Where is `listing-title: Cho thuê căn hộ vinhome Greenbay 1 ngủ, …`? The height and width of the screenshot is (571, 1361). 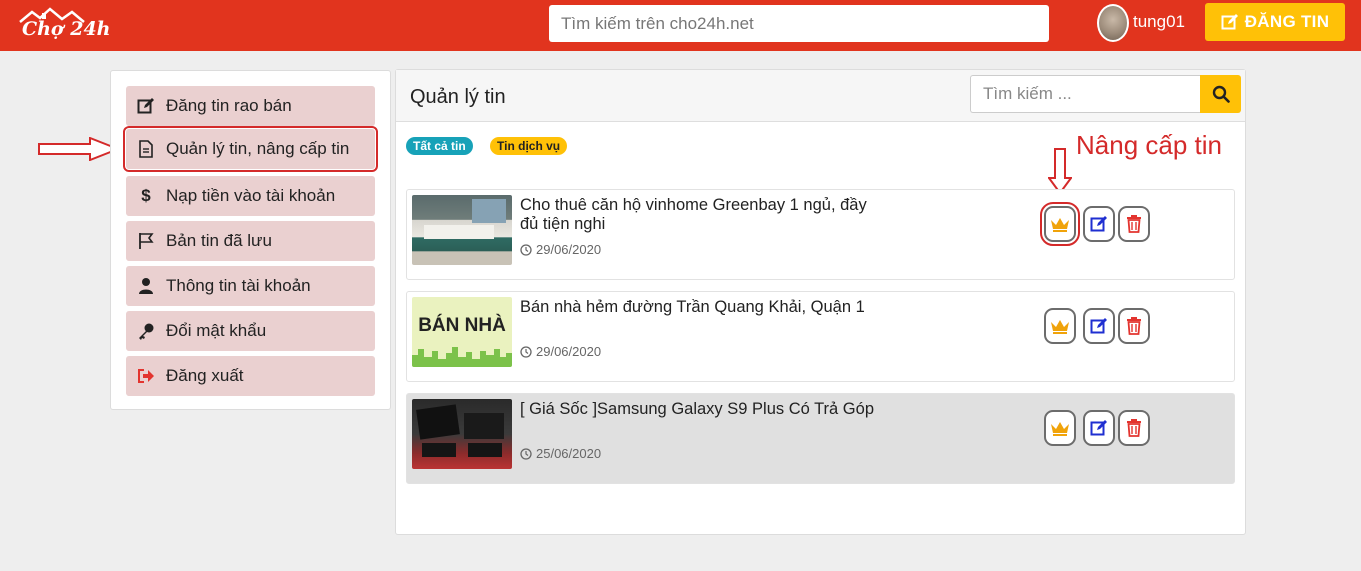
listing-title: Cho thuê căn hộ vinhome Greenbay 1 ngủ, … is located at coordinates (700, 215).